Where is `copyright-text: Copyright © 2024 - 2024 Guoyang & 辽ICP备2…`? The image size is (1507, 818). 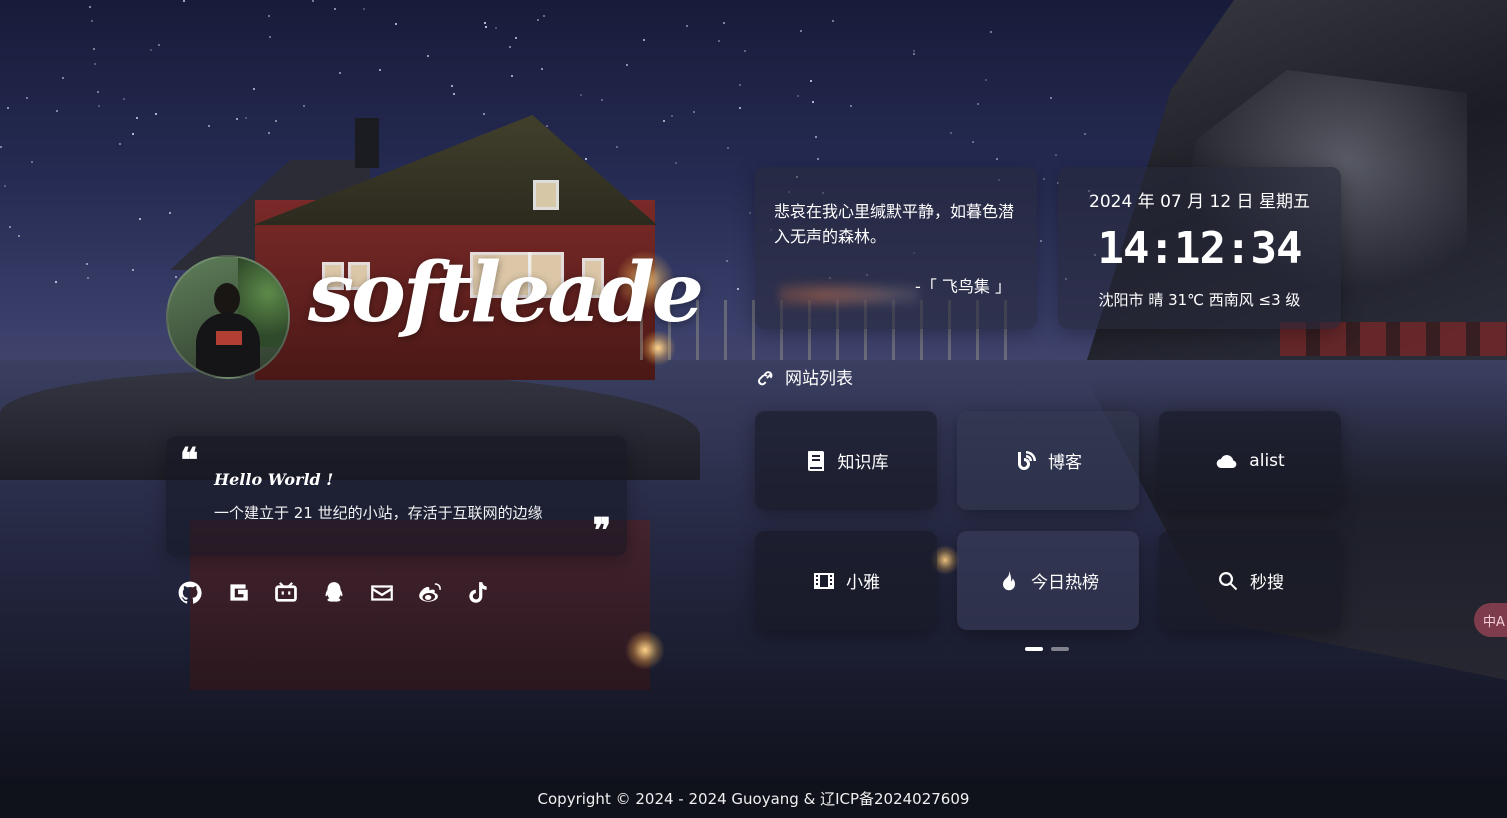
copyright-text: Copyright © 2024 - 2024 Guoyang & 辽ICP备2… is located at coordinates (753, 798).